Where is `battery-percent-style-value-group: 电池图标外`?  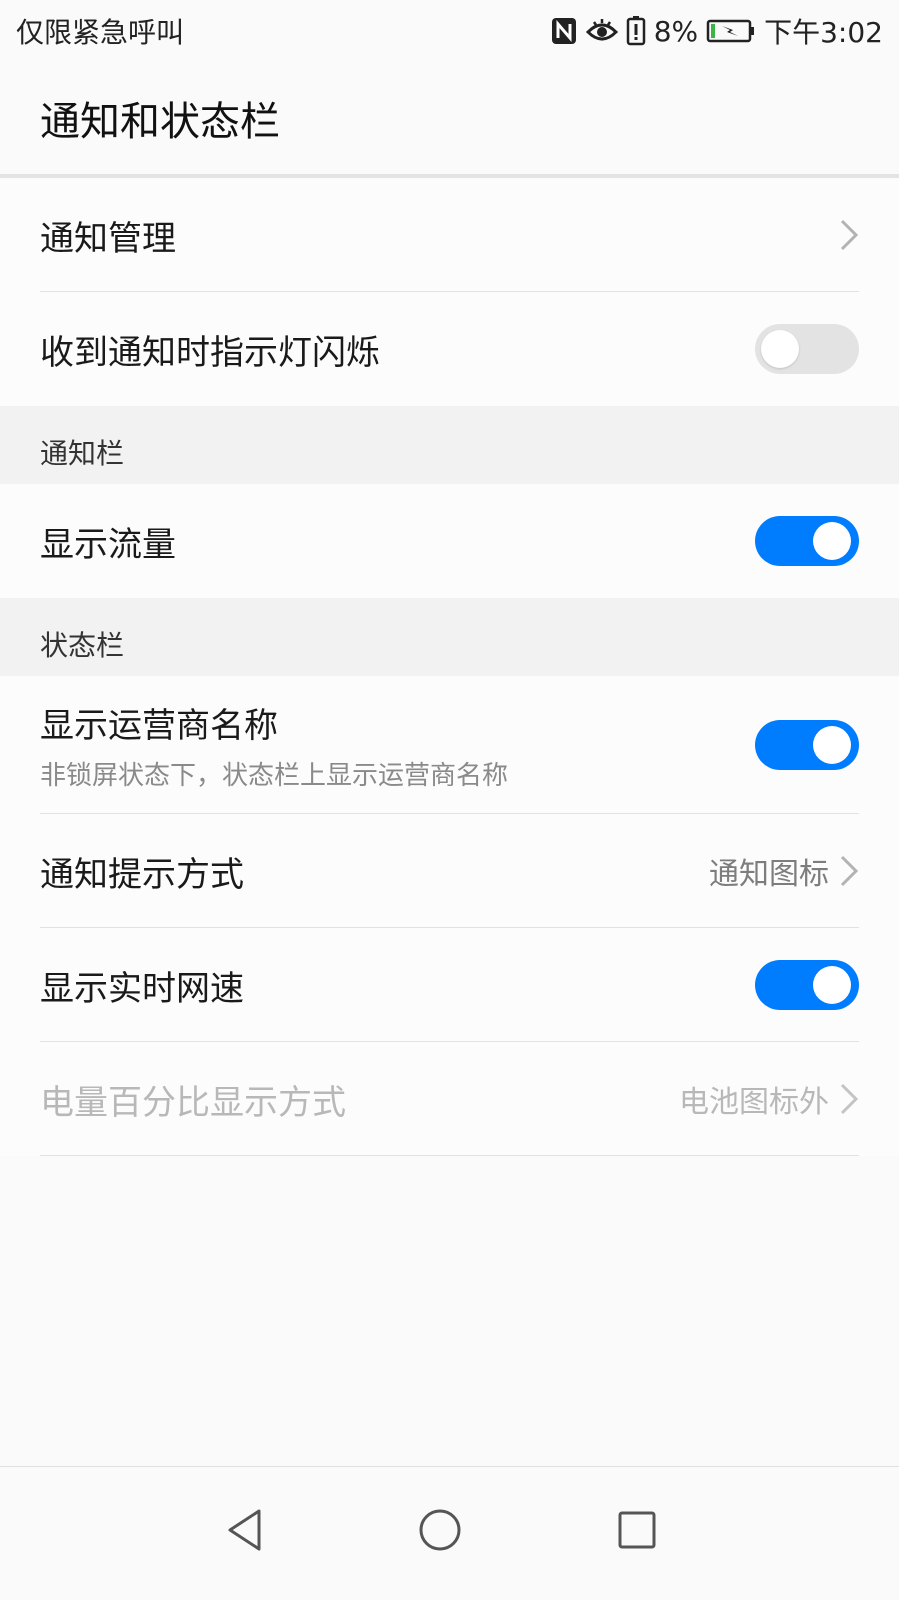 battery-percent-style-value-group: 电池图标外 is located at coordinates (769, 1099).